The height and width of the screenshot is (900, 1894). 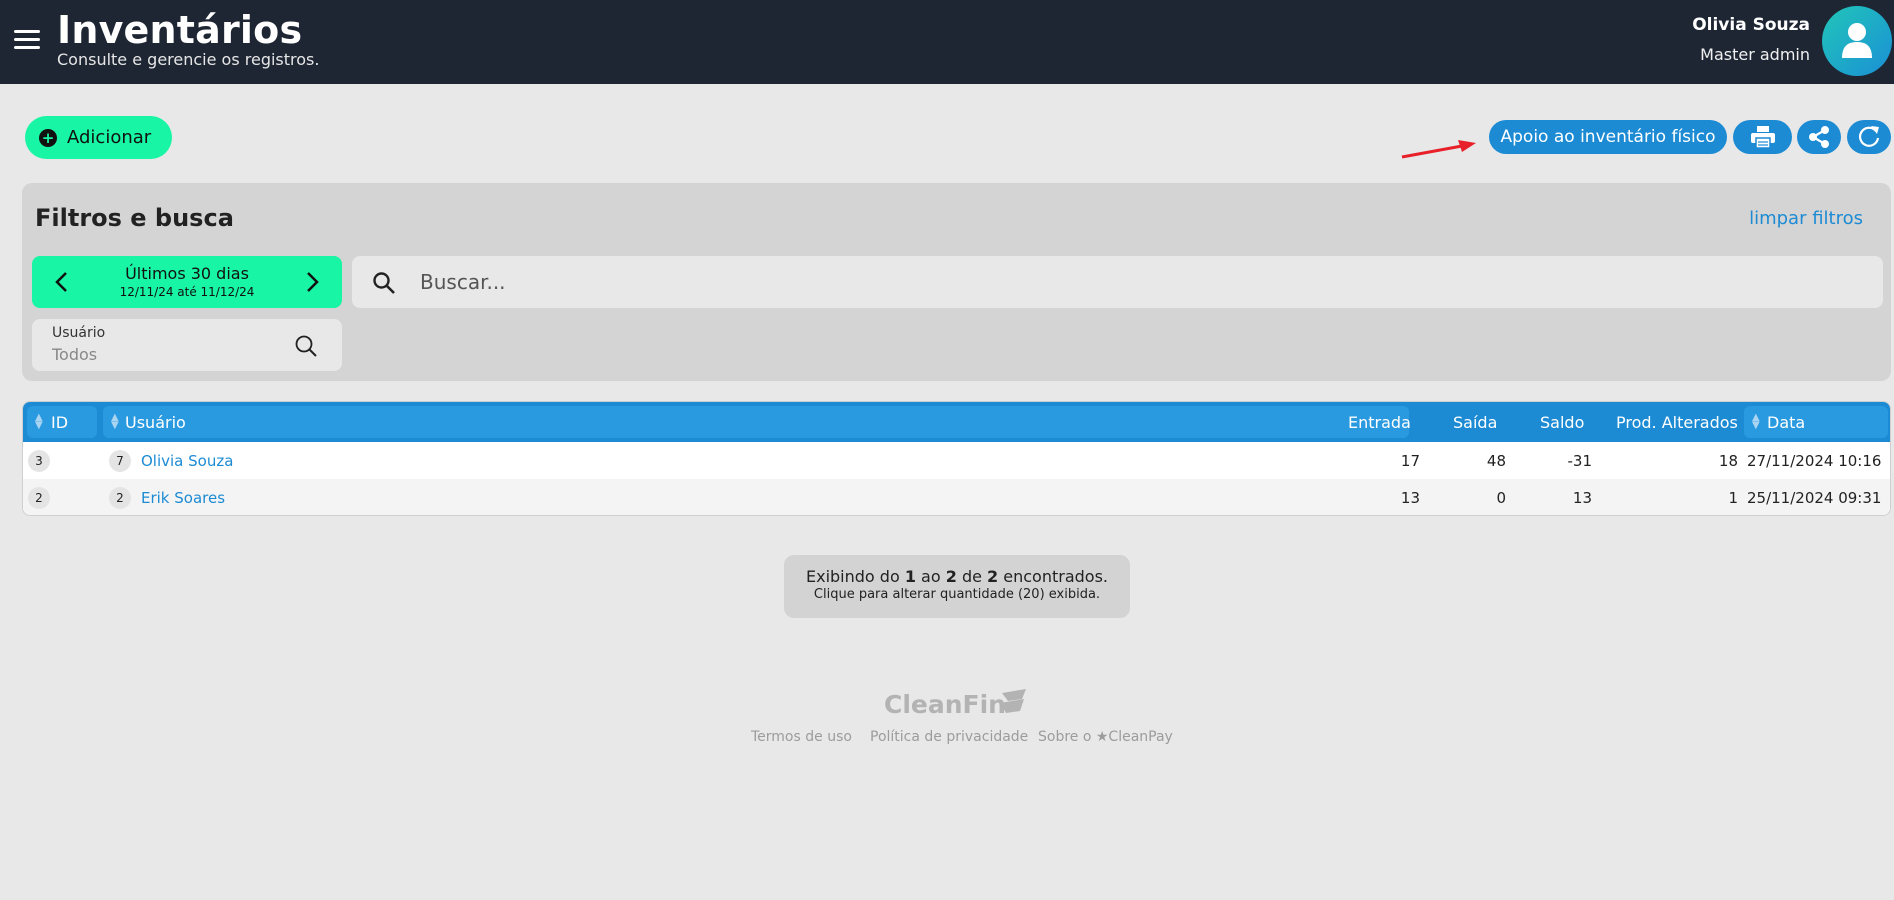 What do you see at coordinates (1105, 737) in the screenshot?
I see `about-link: Sobre o ★CleanPay` at bounding box center [1105, 737].